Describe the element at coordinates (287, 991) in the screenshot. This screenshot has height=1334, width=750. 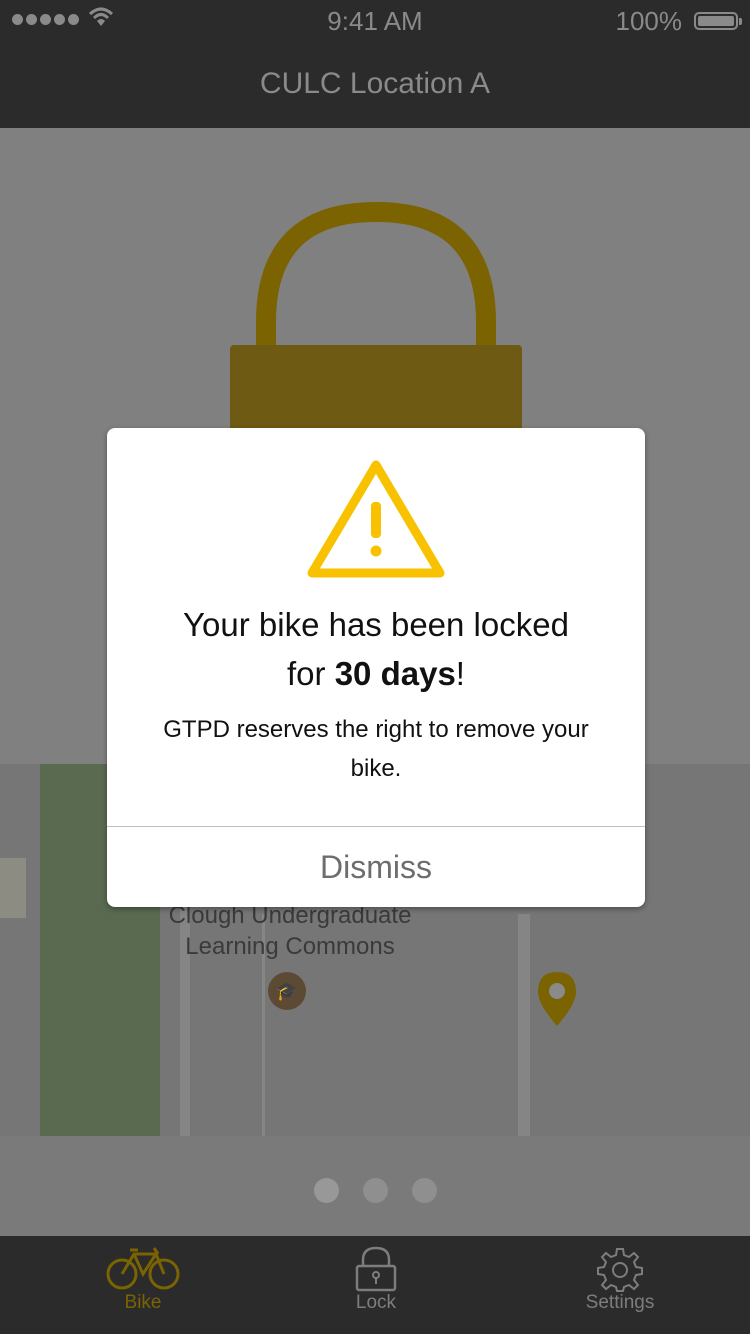
I see `graduation-cap-icon: 🎓` at that location.